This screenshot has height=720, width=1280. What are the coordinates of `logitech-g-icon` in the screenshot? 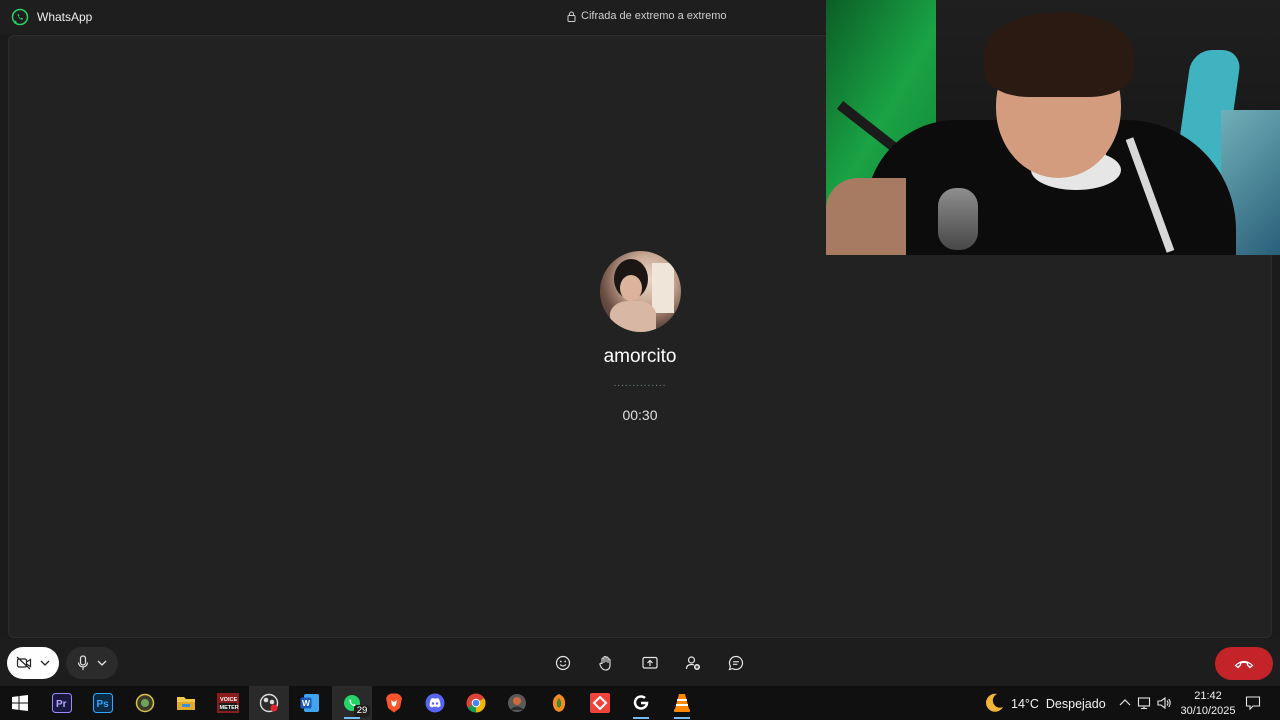 It's located at (641, 702).